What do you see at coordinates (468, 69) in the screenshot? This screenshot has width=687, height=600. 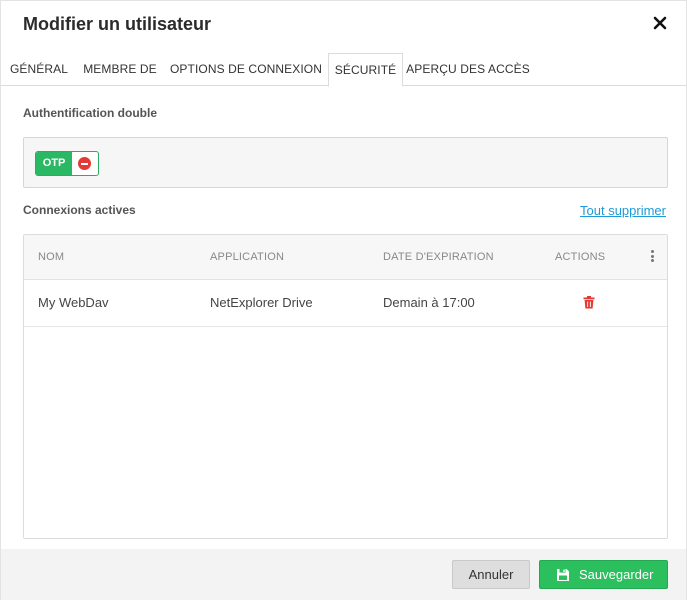 I see `tab-access-overview: APERÇU DES ACCÈS` at bounding box center [468, 69].